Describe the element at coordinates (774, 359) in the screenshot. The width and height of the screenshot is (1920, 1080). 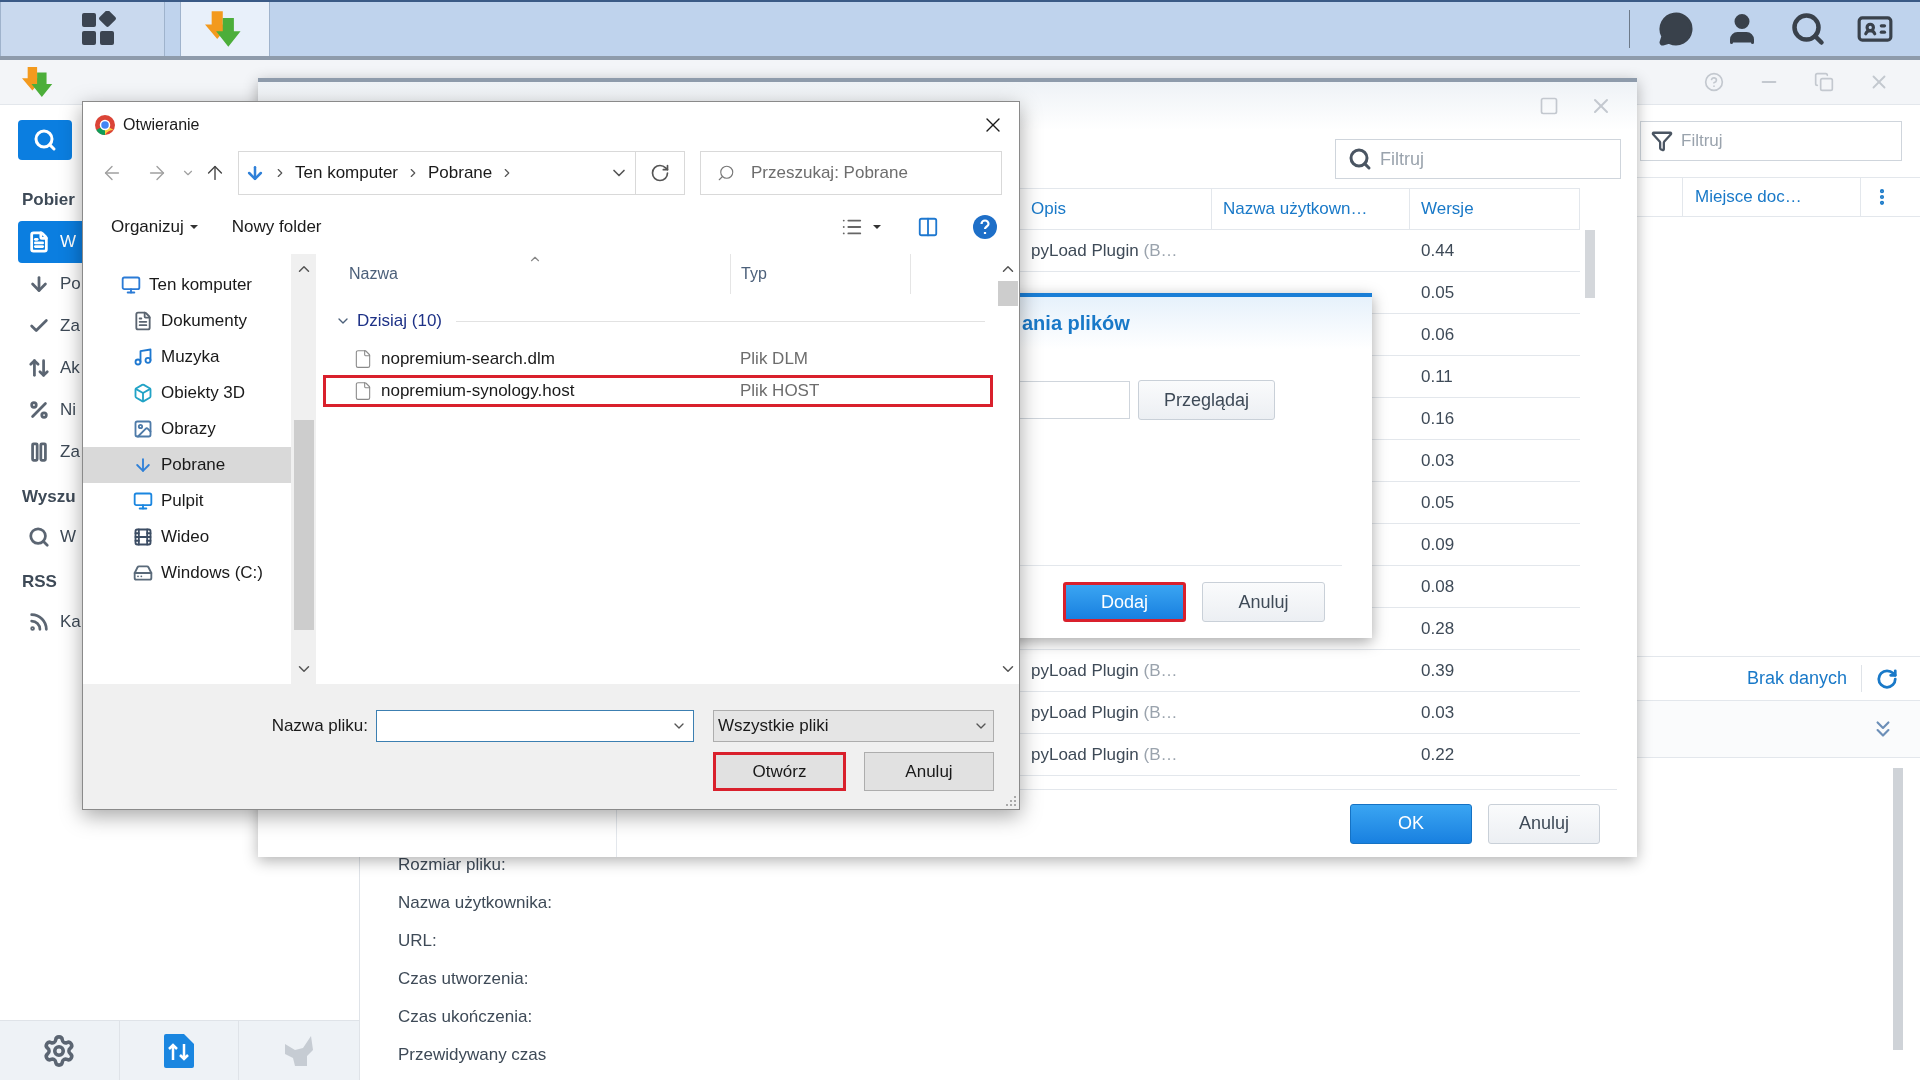
I see `file-type: Plik DLM` at that location.